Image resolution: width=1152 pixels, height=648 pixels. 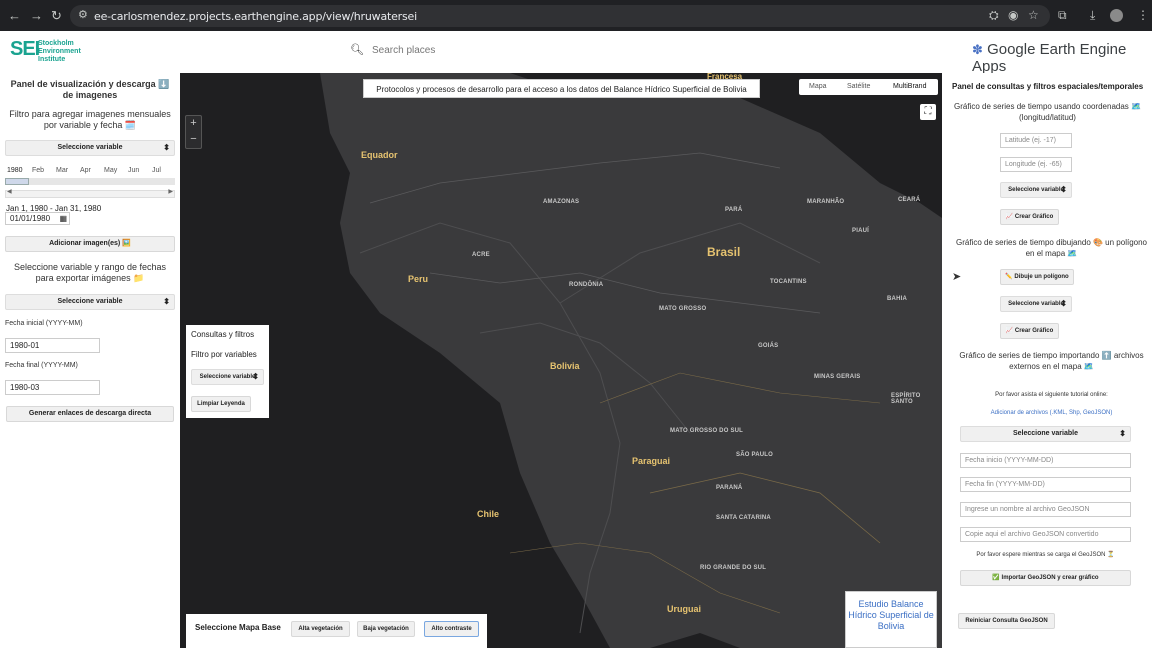 What do you see at coordinates (62, 170) in the screenshot?
I see `month-label: Mar` at bounding box center [62, 170].